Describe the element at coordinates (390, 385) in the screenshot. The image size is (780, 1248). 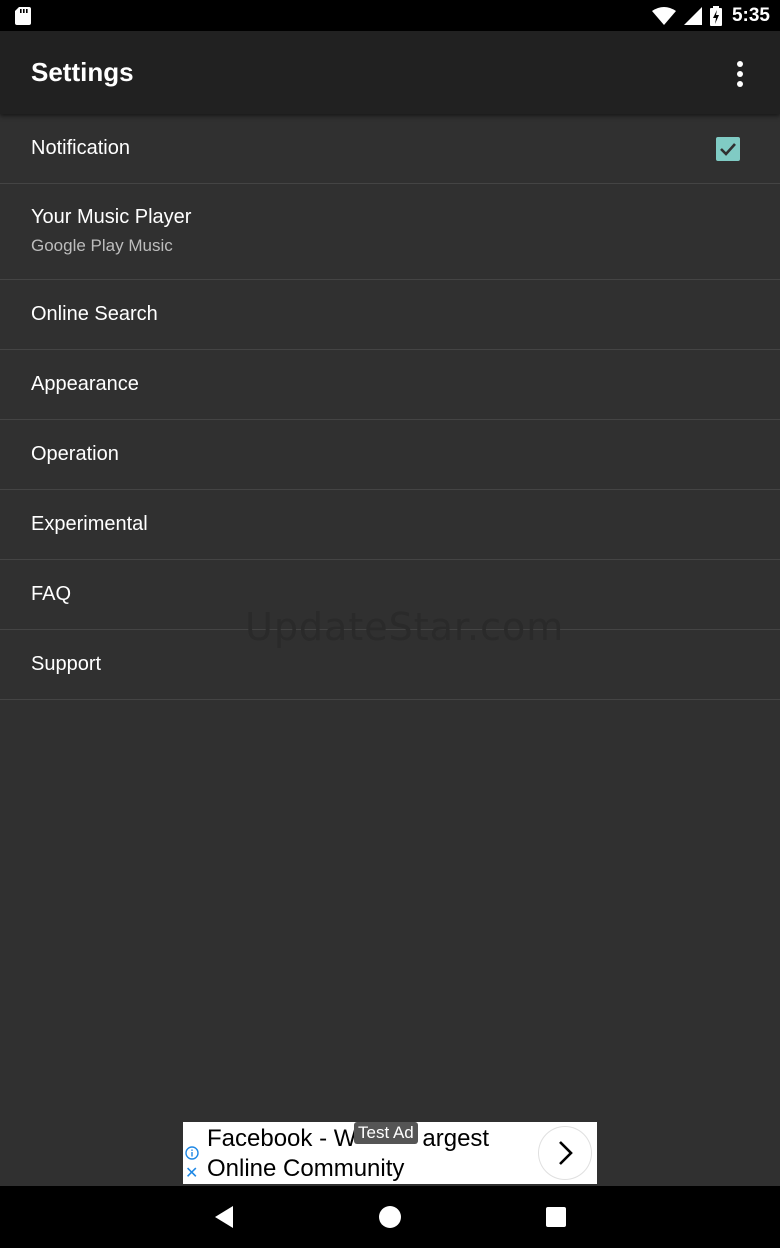
I see `settings-item-appearance: Appearance` at that location.